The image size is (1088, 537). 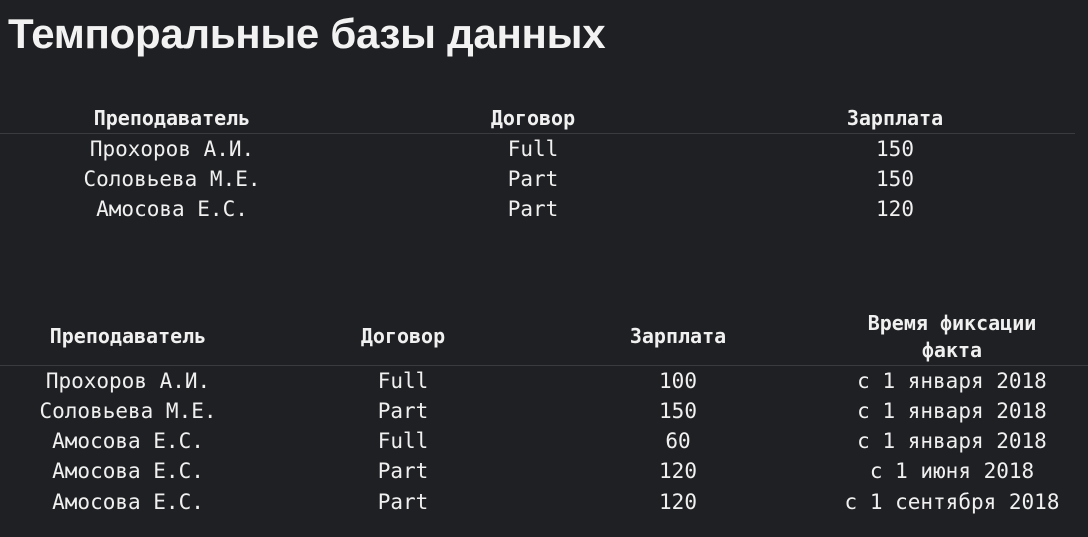 What do you see at coordinates (678, 441) in the screenshot?
I see `table-cell: 60` at bounding box center [678, 441].